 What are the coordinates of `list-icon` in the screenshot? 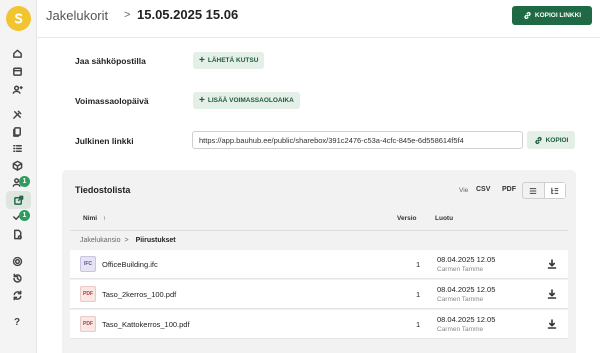 It's located at (533, 190).